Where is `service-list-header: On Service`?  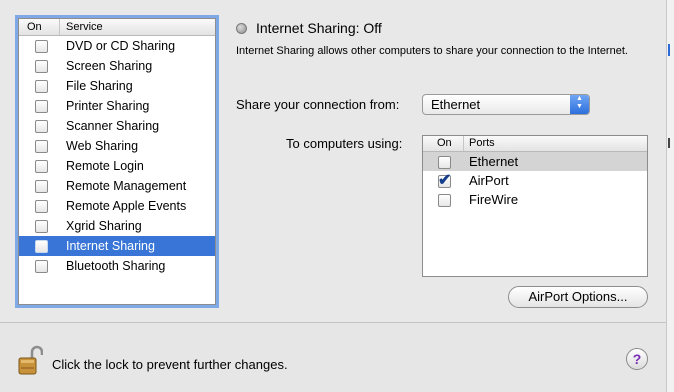 service-list-header: On Service is located at coordinates (117, 27).